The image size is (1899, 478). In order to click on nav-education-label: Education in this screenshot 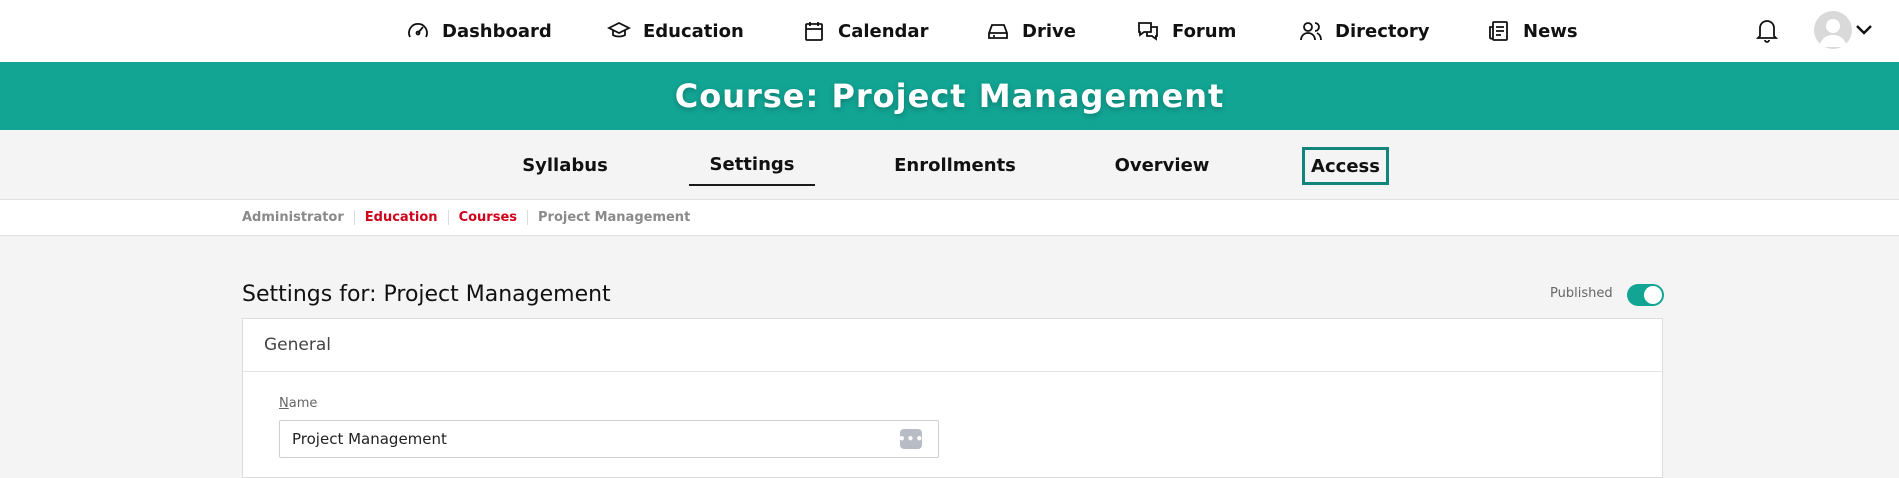, I will do `click(693, 31)`.